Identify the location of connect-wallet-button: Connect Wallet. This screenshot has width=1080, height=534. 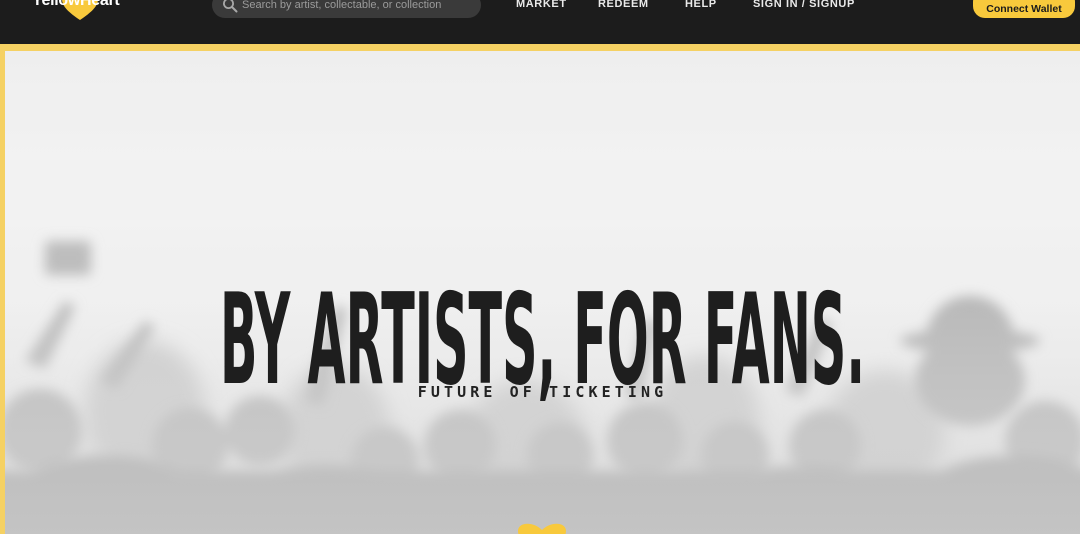
(1024, 9).